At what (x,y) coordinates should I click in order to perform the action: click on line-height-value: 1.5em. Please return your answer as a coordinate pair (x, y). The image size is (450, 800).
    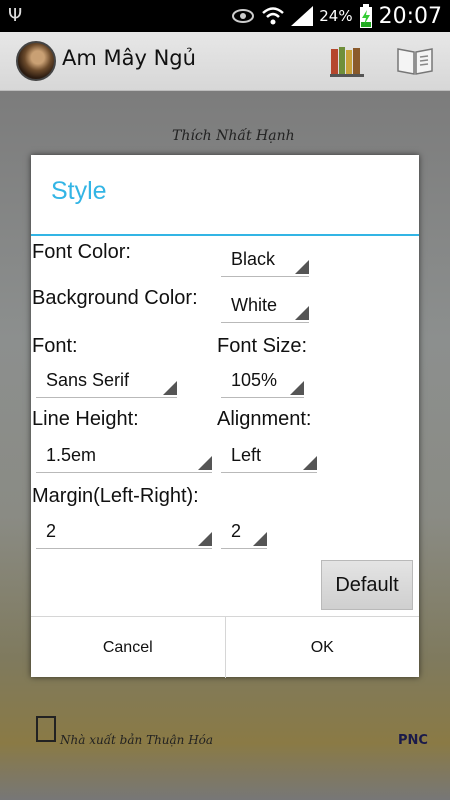
    Looking at the image, I should click on (71, 455).